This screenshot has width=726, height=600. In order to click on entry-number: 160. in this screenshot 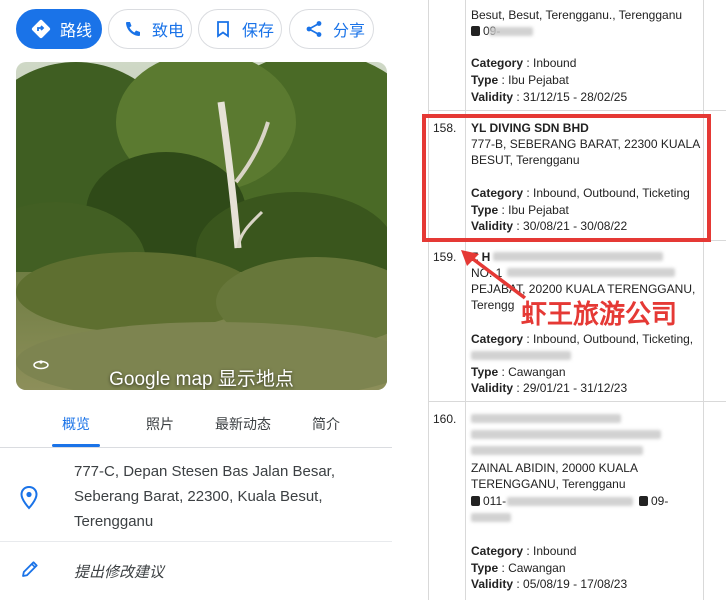, I will do `click(445, 419)`.